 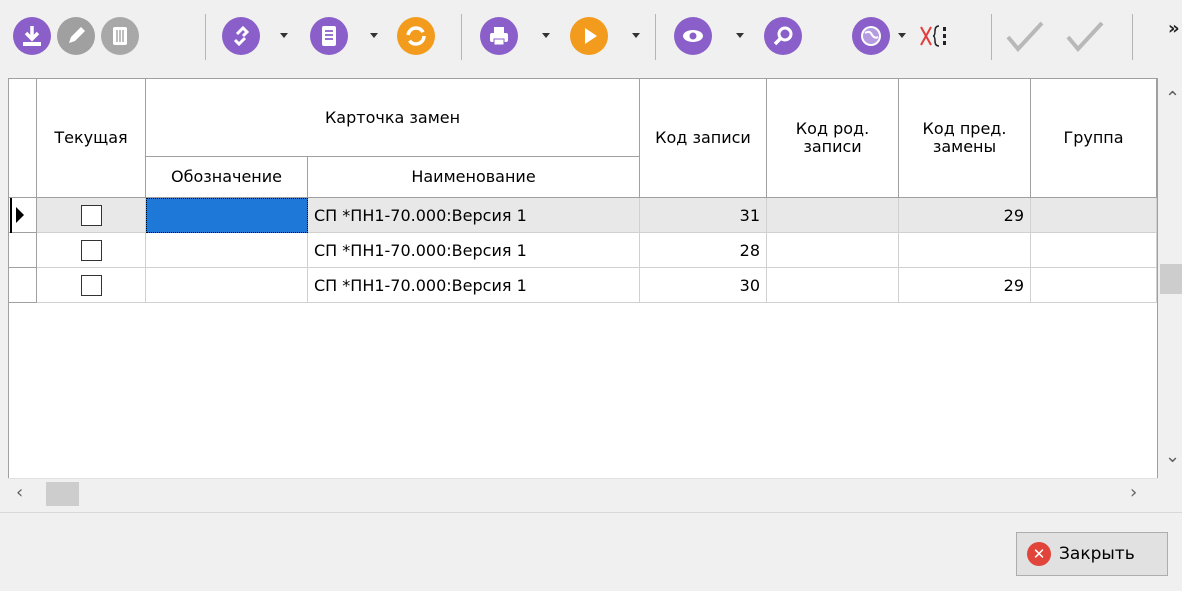 What do you see at coordinates (329, 36) in the screenshot?
I see `document-icon` at bounding box center [329, 36].